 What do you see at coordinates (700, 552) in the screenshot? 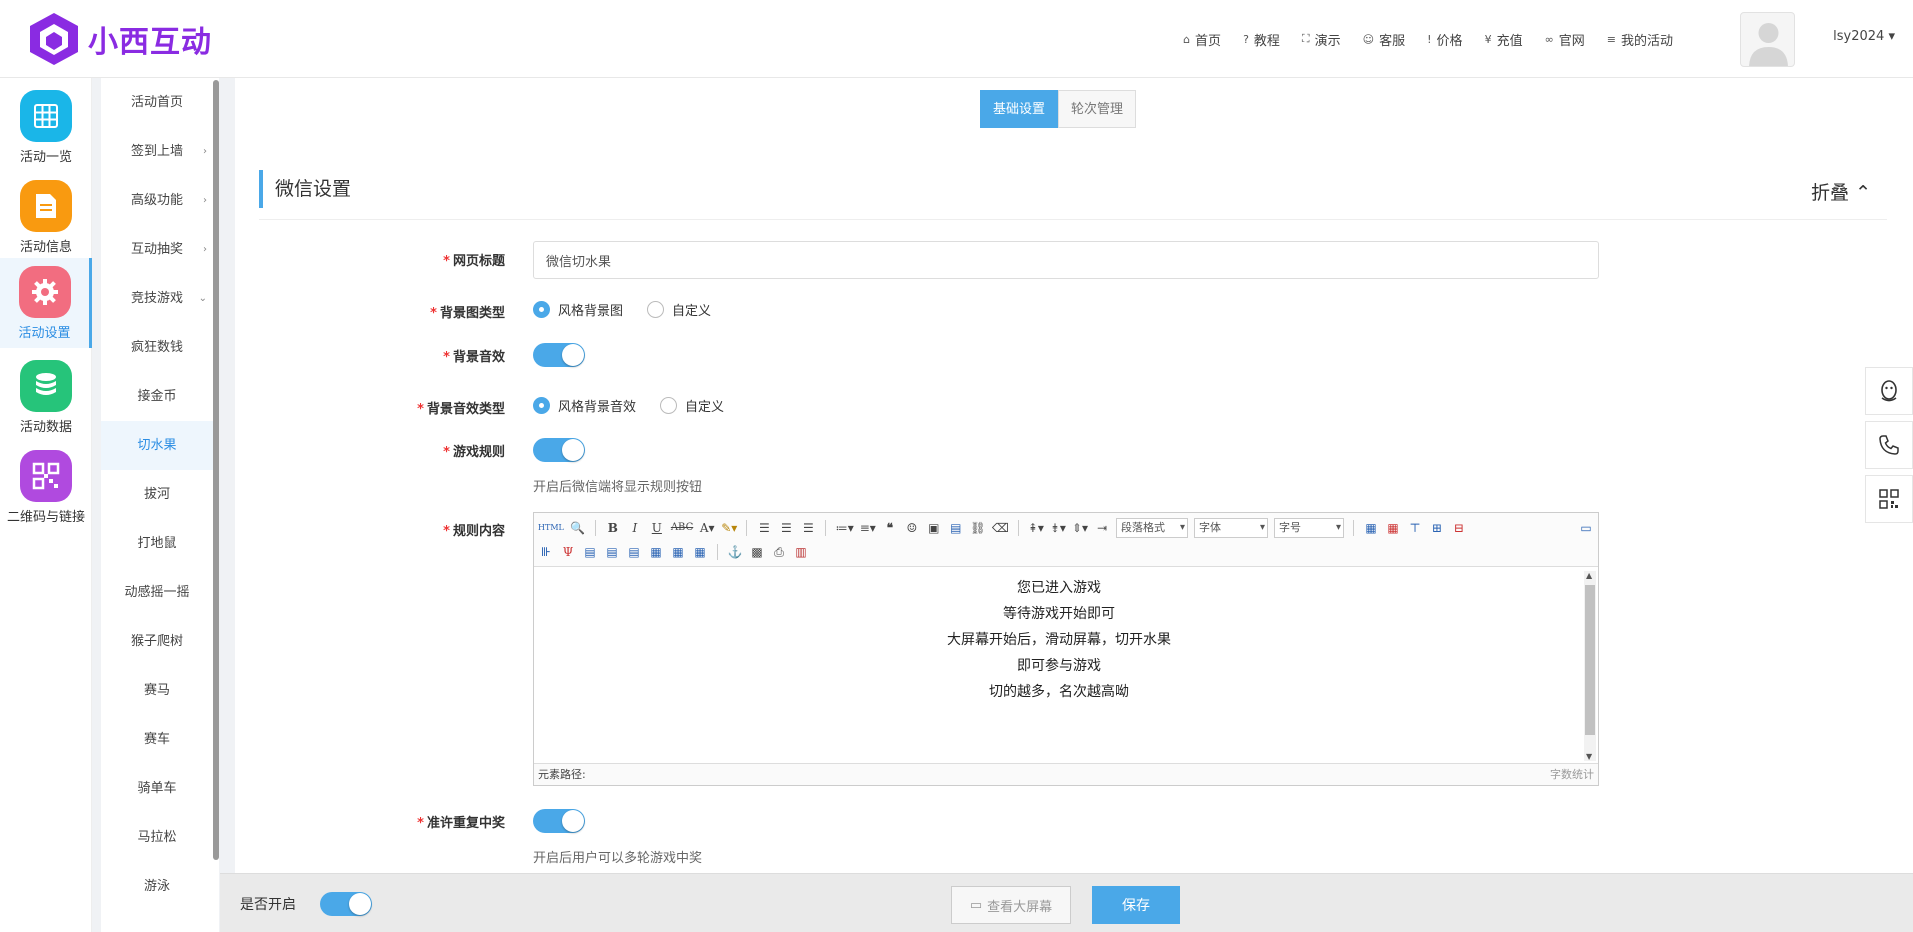
I see `split-columns-icon: ▦` at bounding box center [700, 552].